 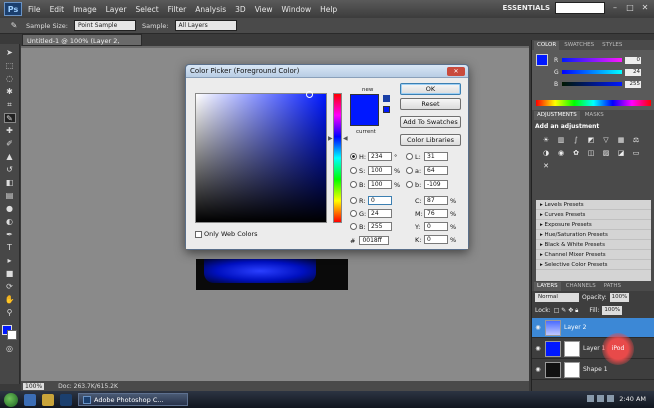 I want to click on zoom-level: 100%, so click(x=34, y=386).